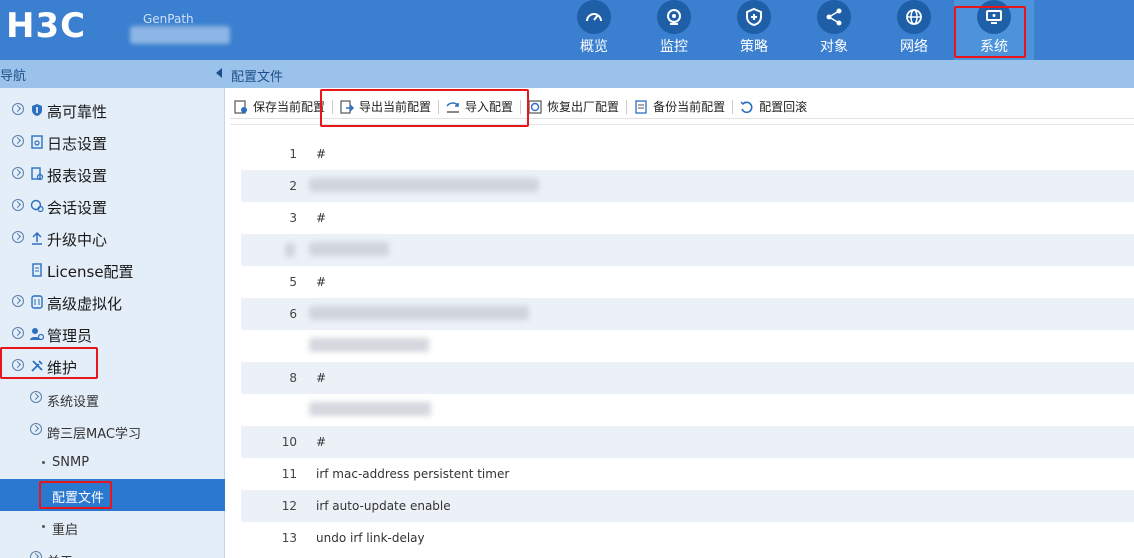  What do you see at coordinates (37, 302) in the screenshot?
I see `virtual-icon` at bounding box center [37, 302].